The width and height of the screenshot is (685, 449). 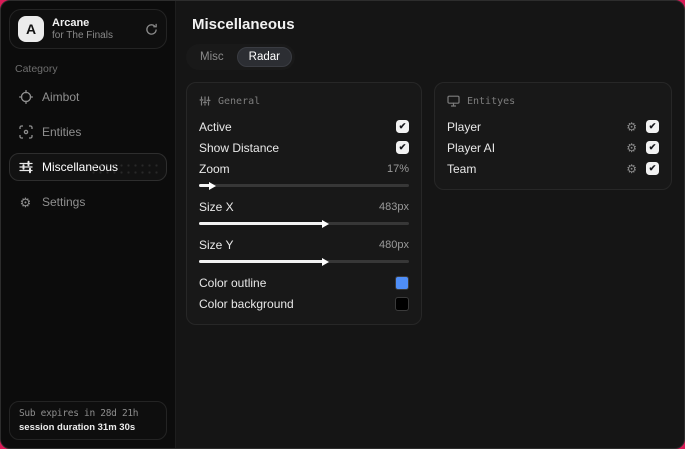 What do you see at coordinates (25, 202) in the screenshot?
I see `gear-icon: ⚙` at bounding box center [25, 202].